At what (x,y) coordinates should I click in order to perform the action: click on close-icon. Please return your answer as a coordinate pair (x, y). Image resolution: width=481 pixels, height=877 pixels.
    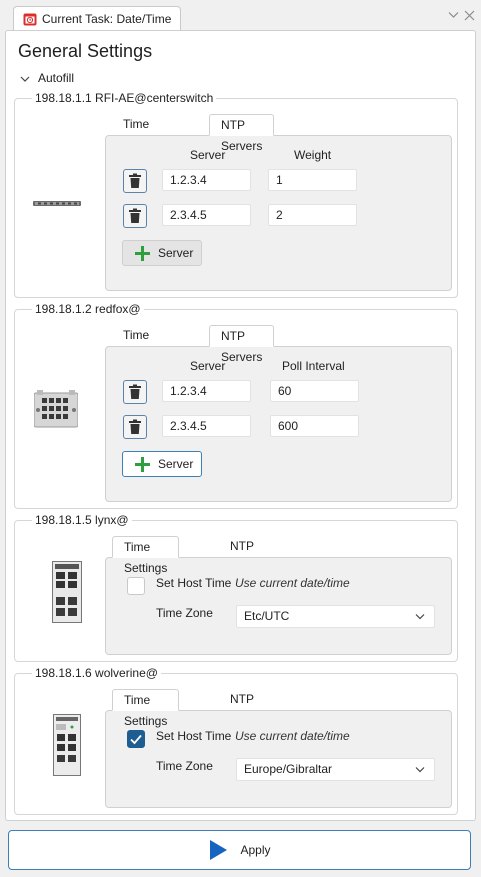
    Looking at the image, I should click on (469, 16).